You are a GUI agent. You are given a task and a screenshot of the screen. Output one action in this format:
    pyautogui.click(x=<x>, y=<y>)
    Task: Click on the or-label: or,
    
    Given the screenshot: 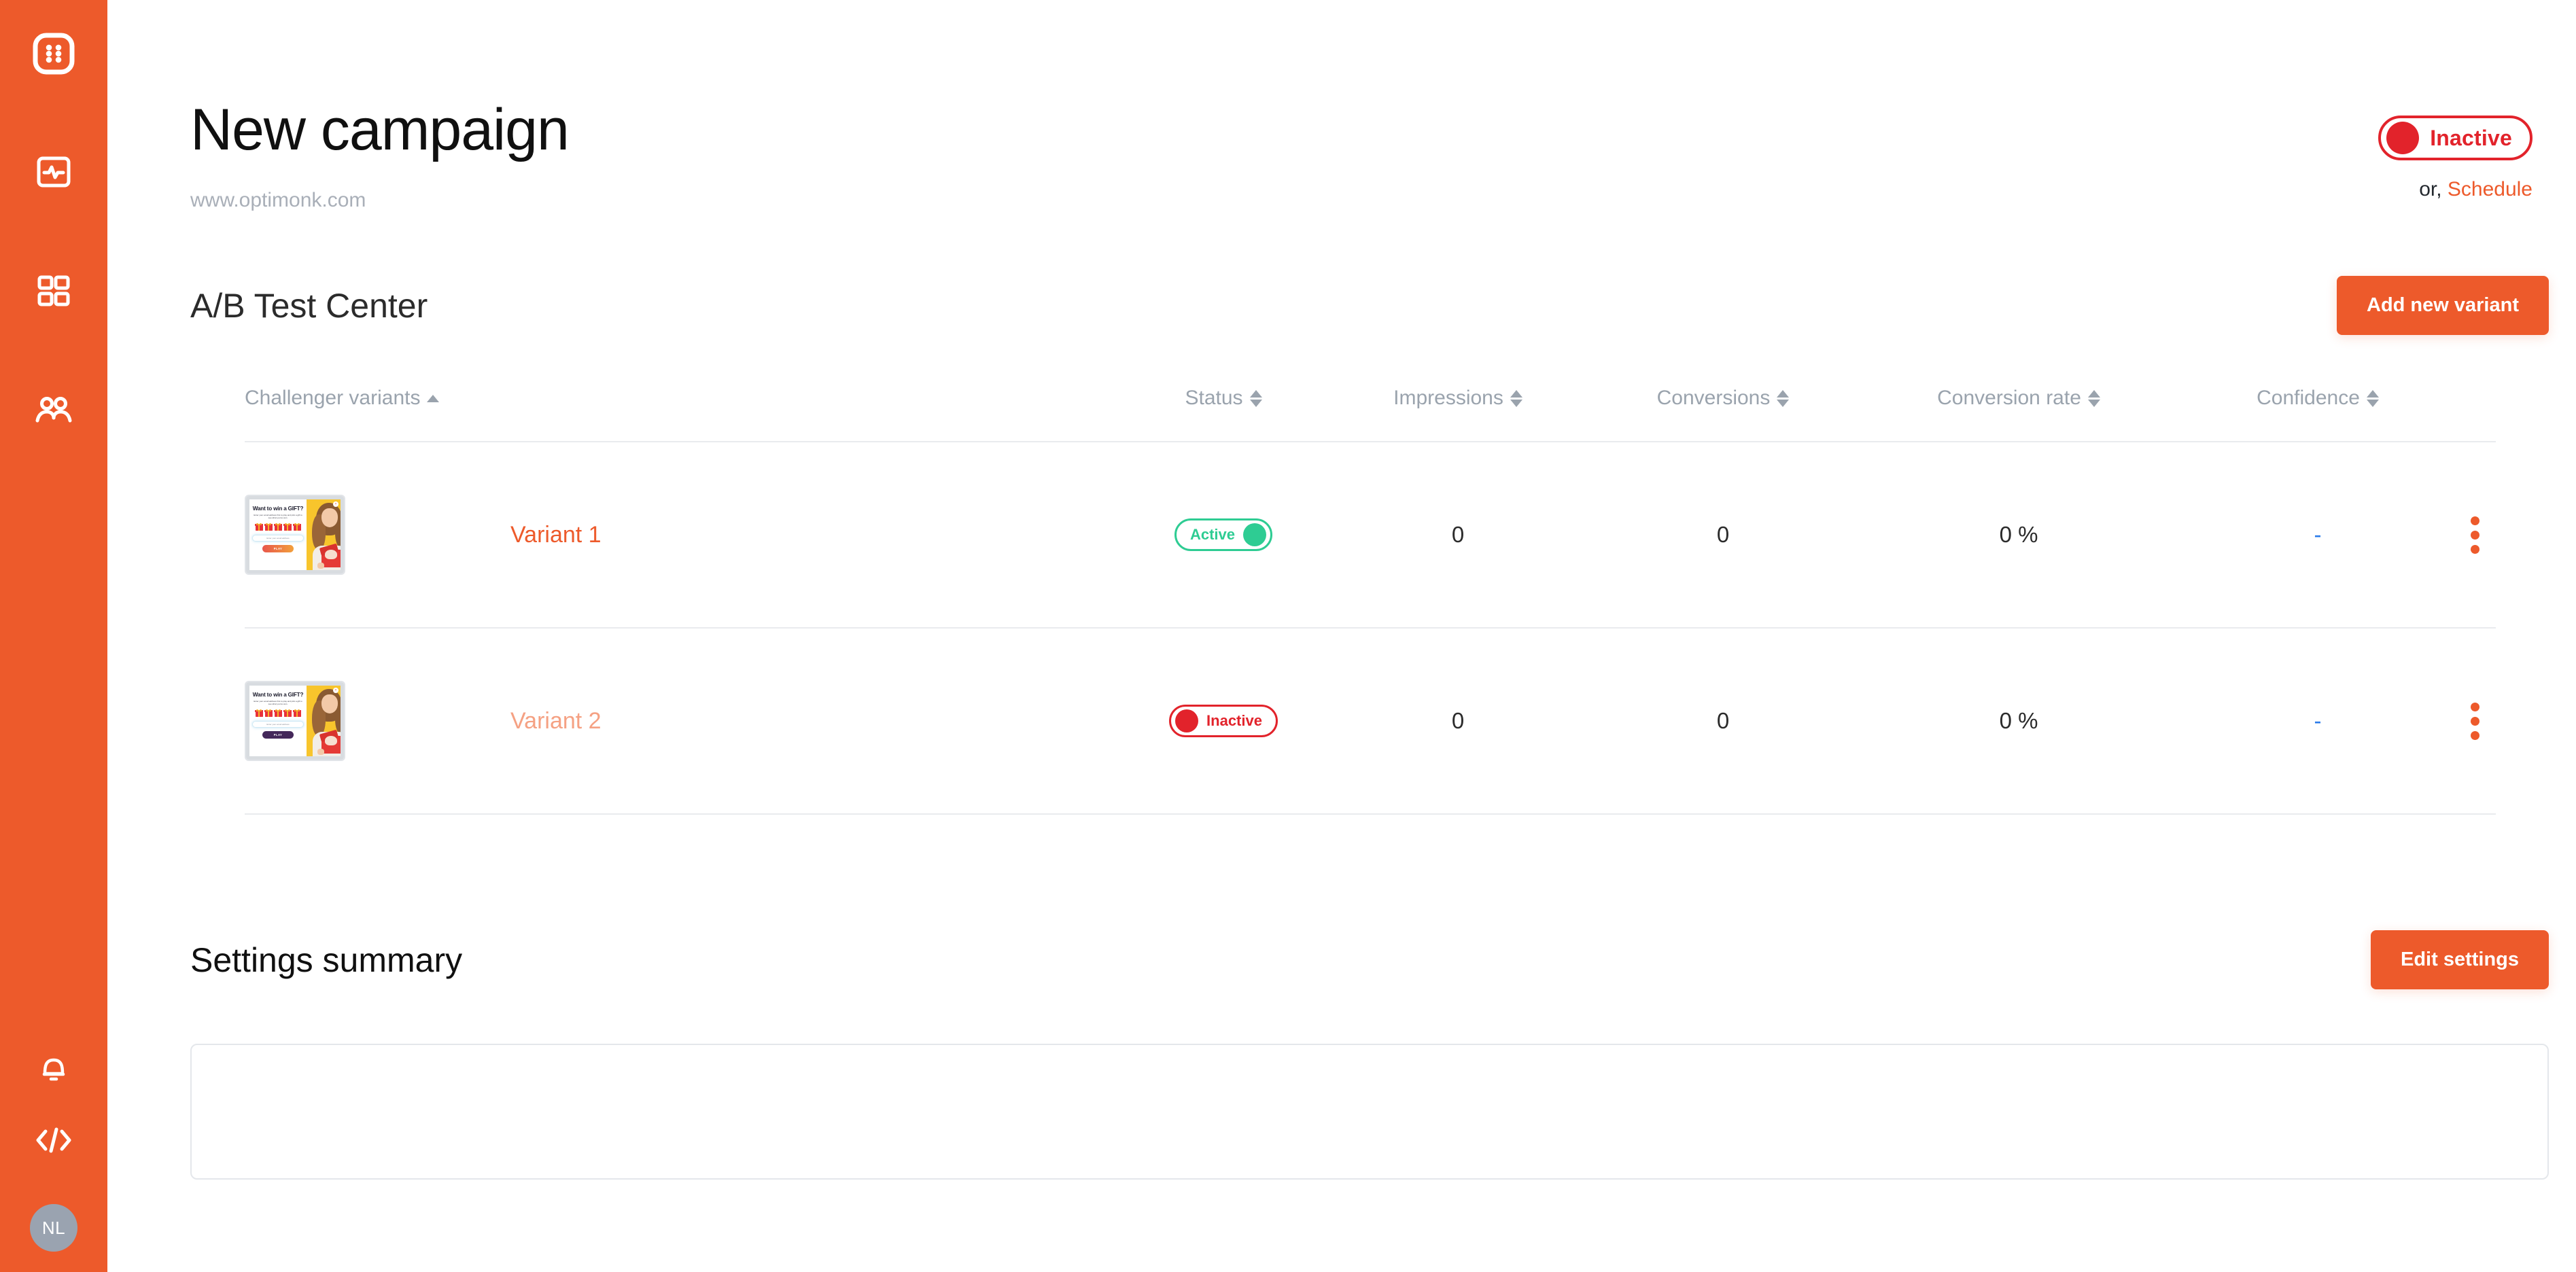 What is the action you would take?
    pyautogui.click(x=2430, y=189)
    